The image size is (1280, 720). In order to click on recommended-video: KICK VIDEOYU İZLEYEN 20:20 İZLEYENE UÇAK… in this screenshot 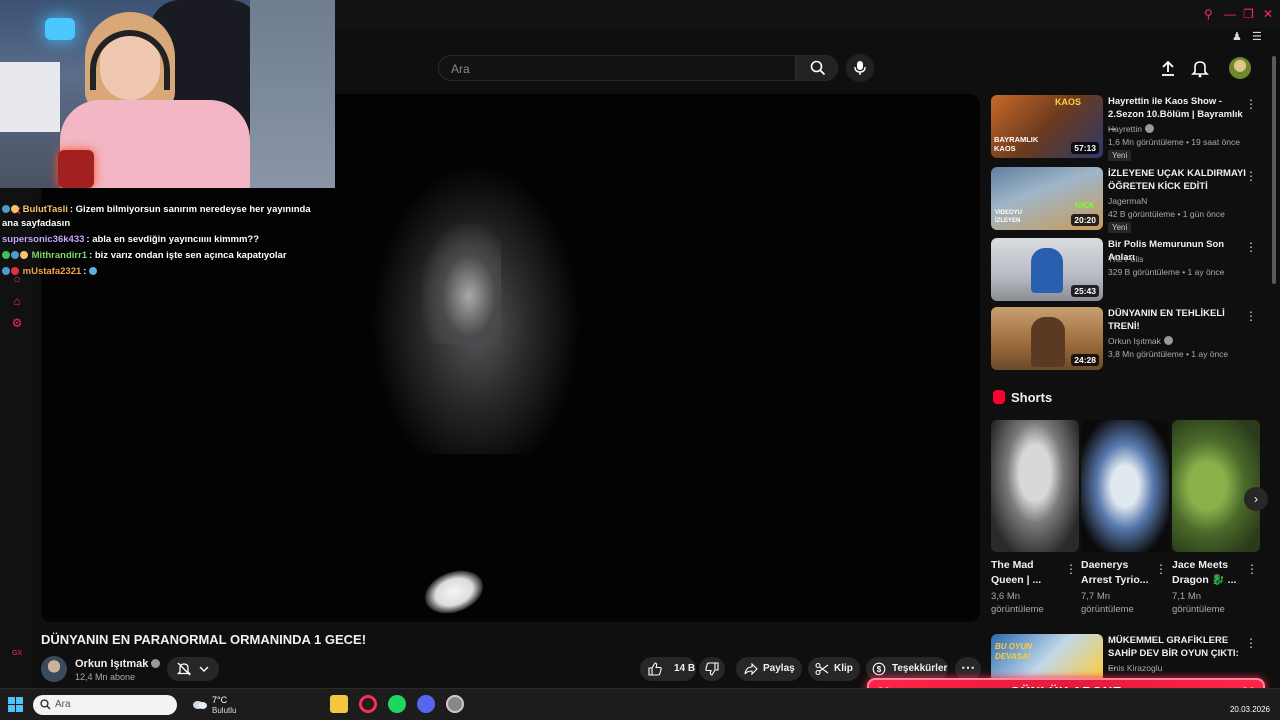, I will do `click(1126, 200)`.